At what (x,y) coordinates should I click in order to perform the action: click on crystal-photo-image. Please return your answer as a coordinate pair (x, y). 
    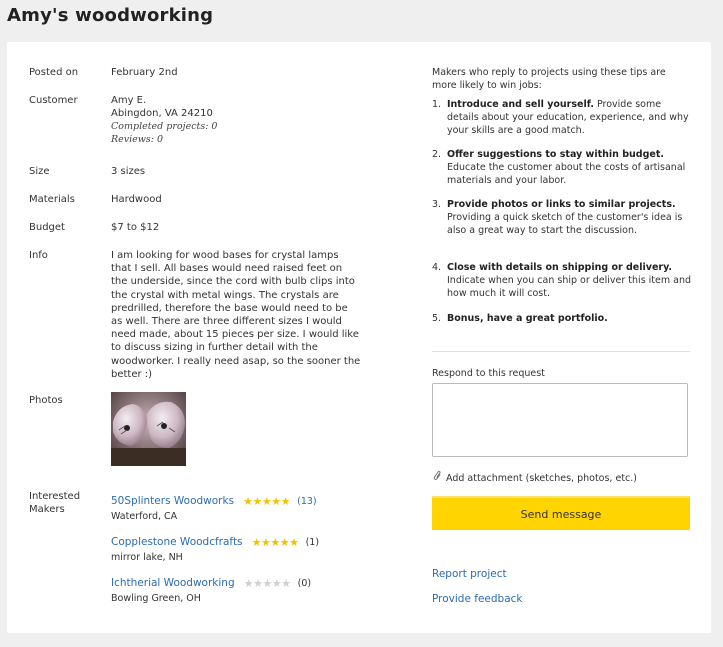
    Looking at the image, I should click on (148, 429).